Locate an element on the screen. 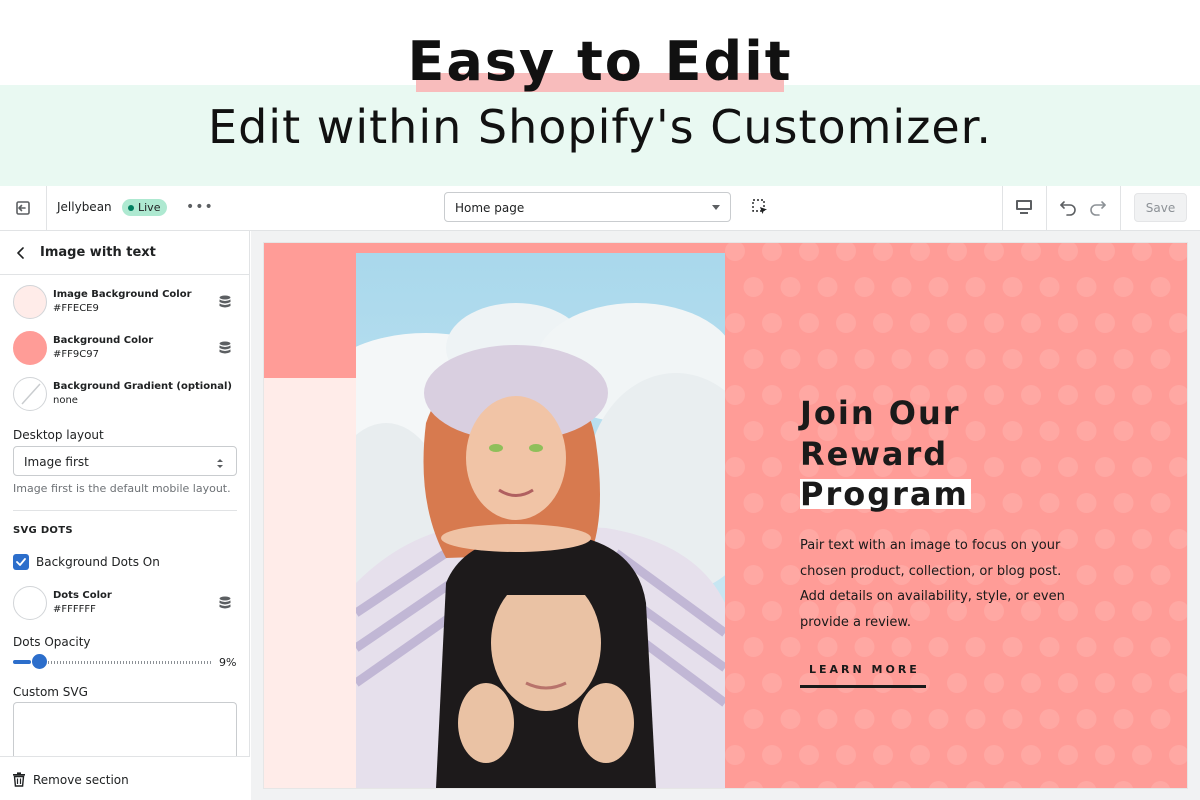 This screenshot has height=800, width=1200. hero-subtitle: Edit within Shopify's Customizer. is located at coordinates (600, 127).